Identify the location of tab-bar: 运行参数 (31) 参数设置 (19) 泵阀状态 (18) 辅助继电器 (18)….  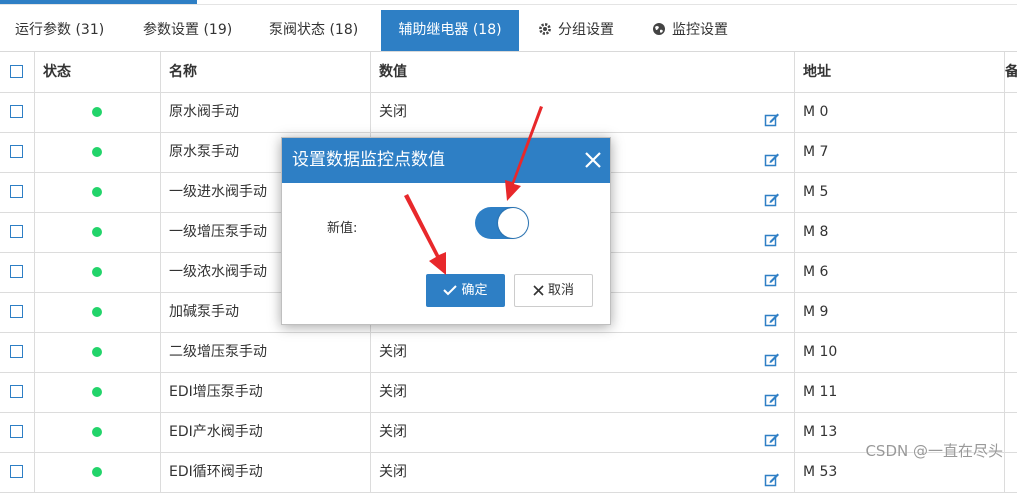
(508, 31).